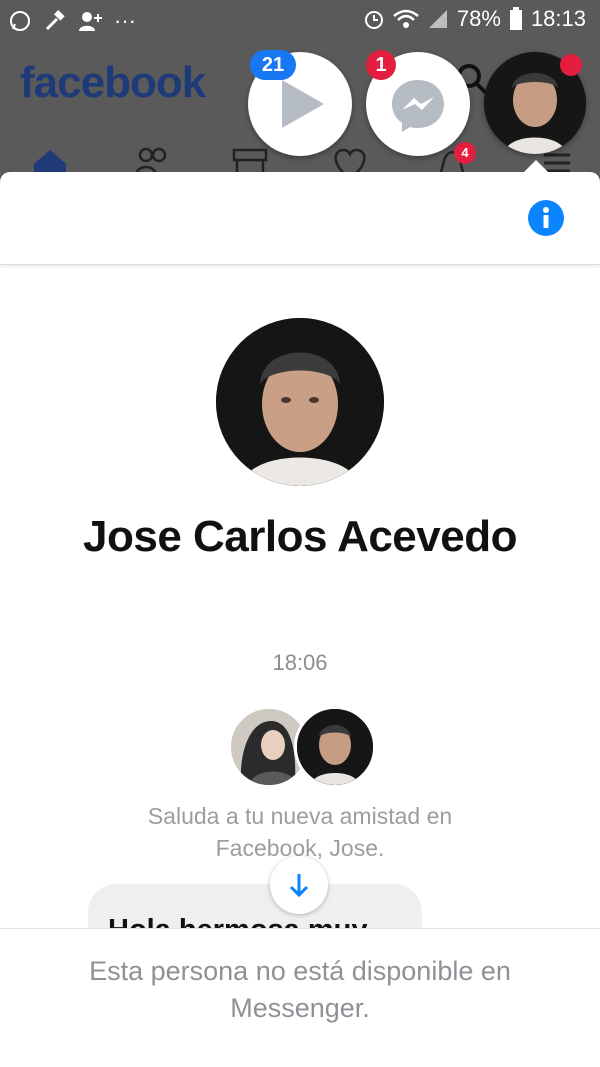 The image size is (600, 1067). I want to click on status-bar: ··· 78% 18:13, so click(300, 21).